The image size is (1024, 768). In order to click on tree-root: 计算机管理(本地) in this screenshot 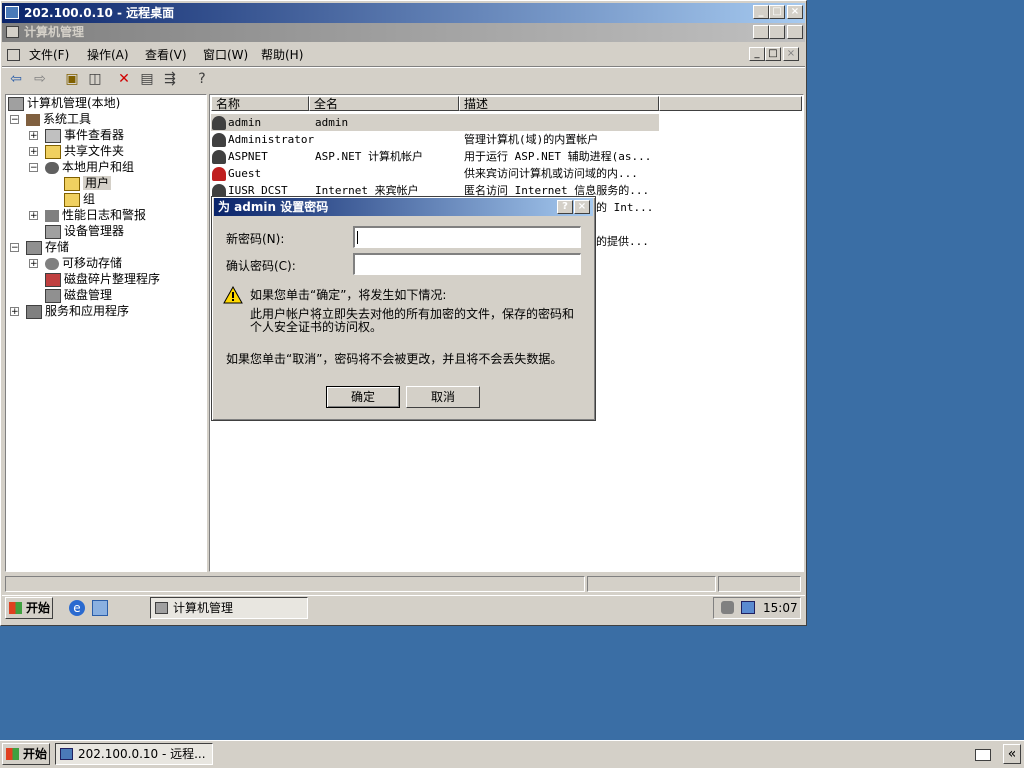, I will do `click(64, 103)`.